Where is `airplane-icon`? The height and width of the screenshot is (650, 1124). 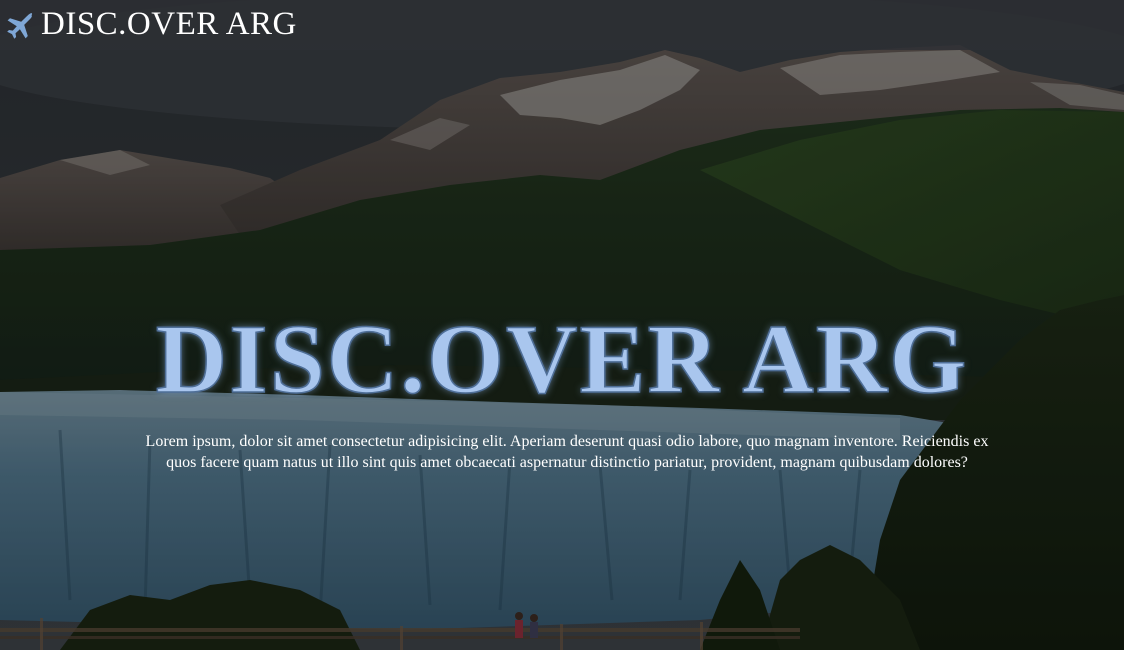
airplane-icon is located at coordinates (19, 26).